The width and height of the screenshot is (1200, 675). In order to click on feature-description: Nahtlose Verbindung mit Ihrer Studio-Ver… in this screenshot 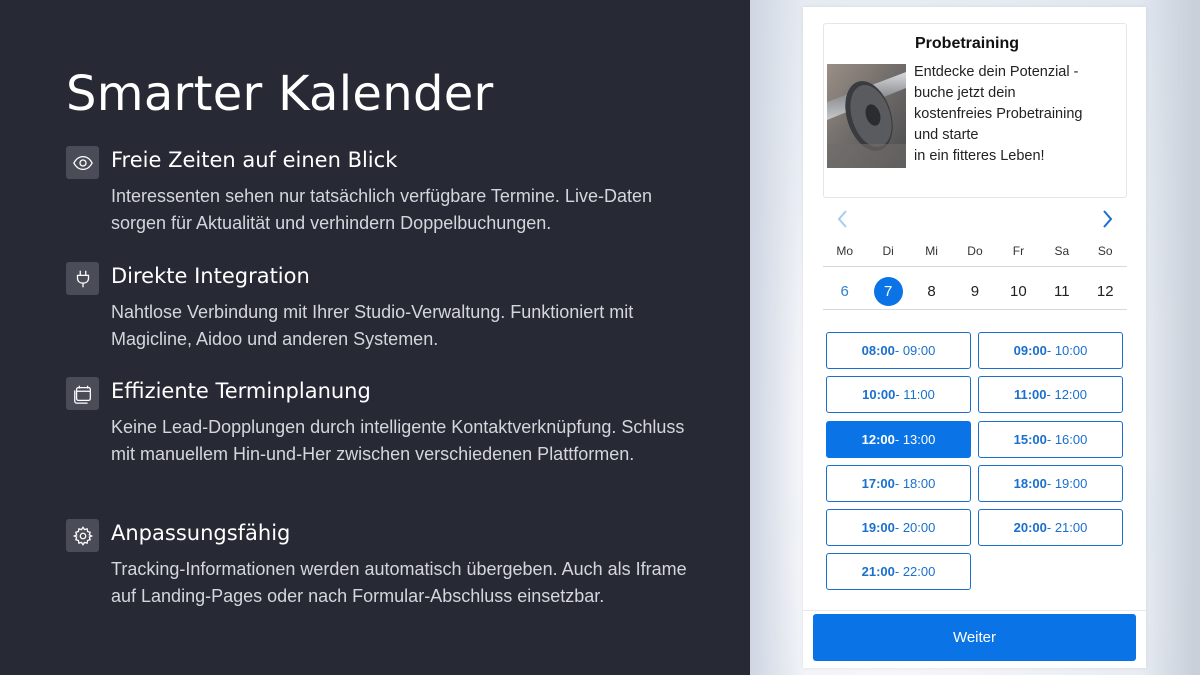, I will do `click(372, 325)`.